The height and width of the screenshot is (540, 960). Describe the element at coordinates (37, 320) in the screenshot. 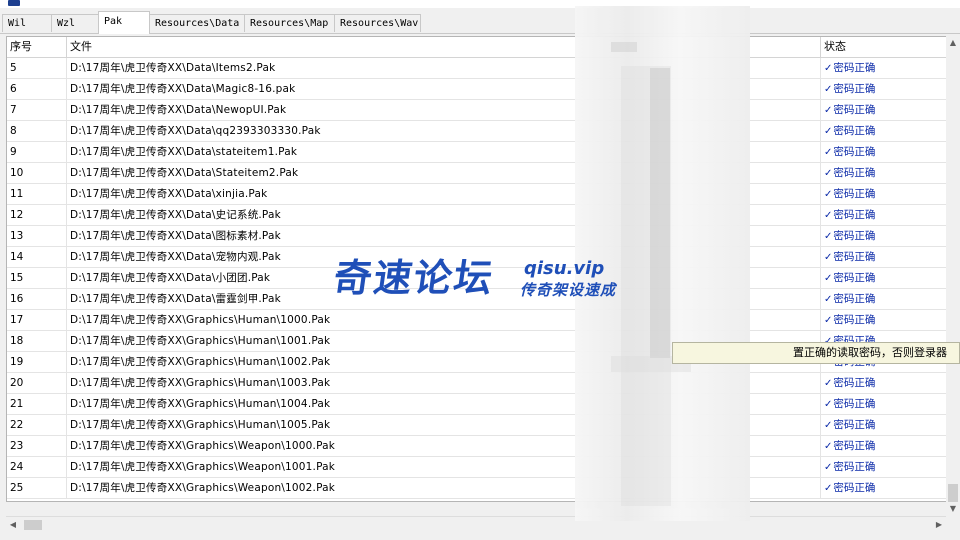

I see `row-index: 17` at that location.